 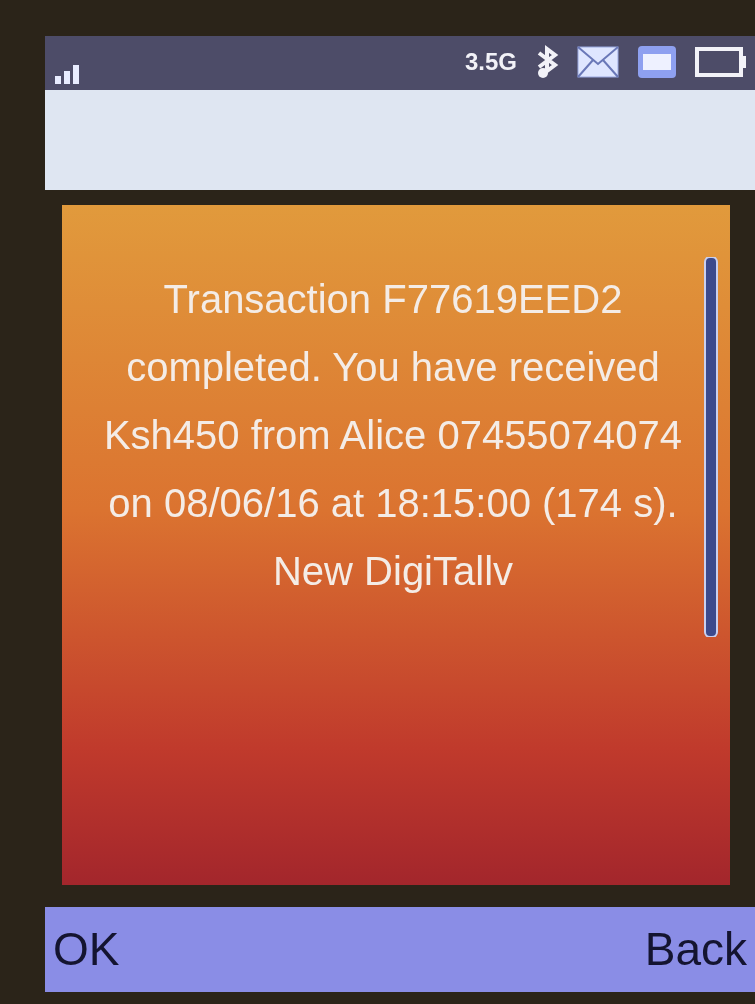 I want to click on signal-icon, so click(x=68, y=74).